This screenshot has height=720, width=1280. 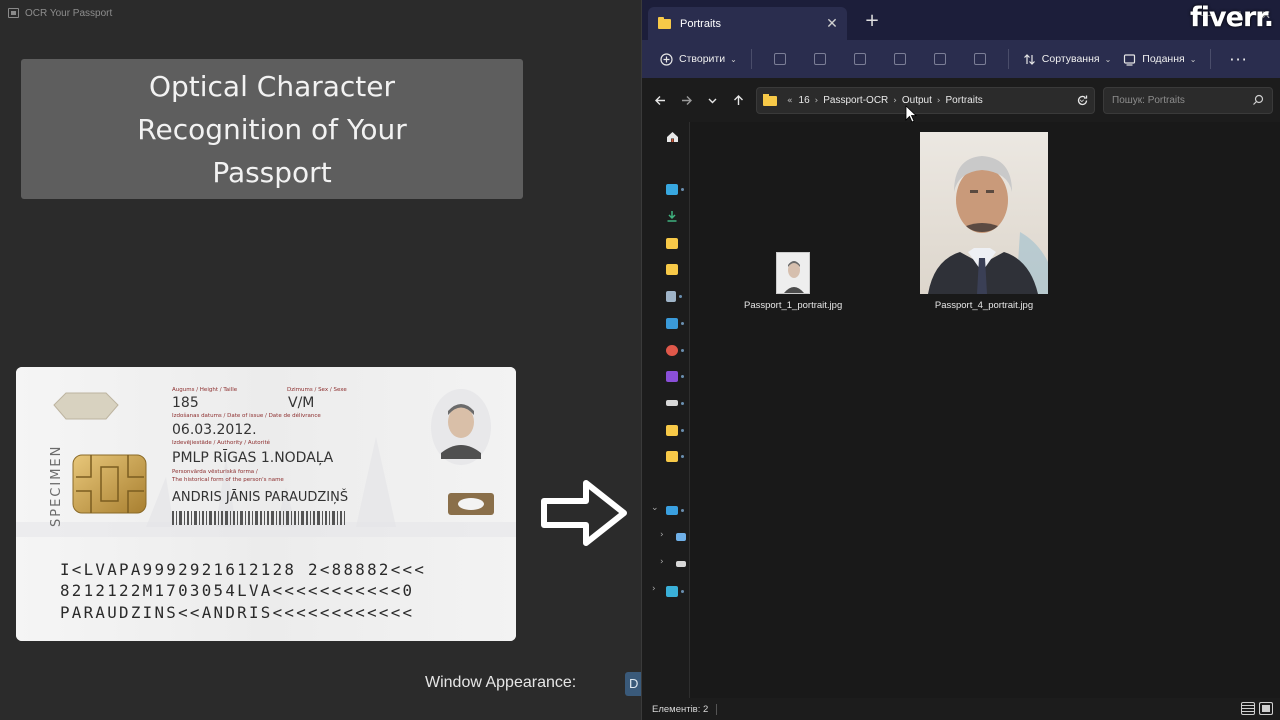 I want to click on forward-button, so click(x=686, y=100).